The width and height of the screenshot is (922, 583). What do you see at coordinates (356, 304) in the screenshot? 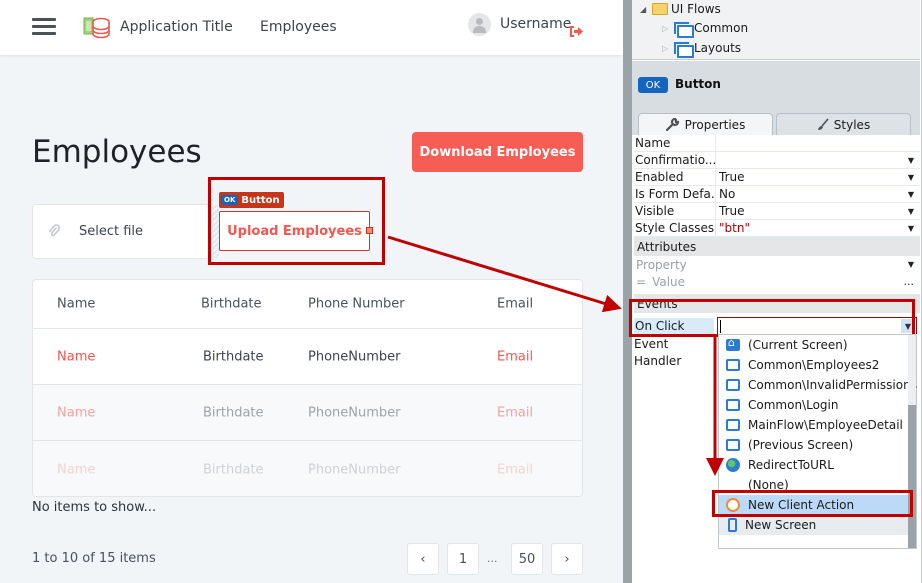
I see `column-header-phone: Phone Number` at bounding box center [356, 304].